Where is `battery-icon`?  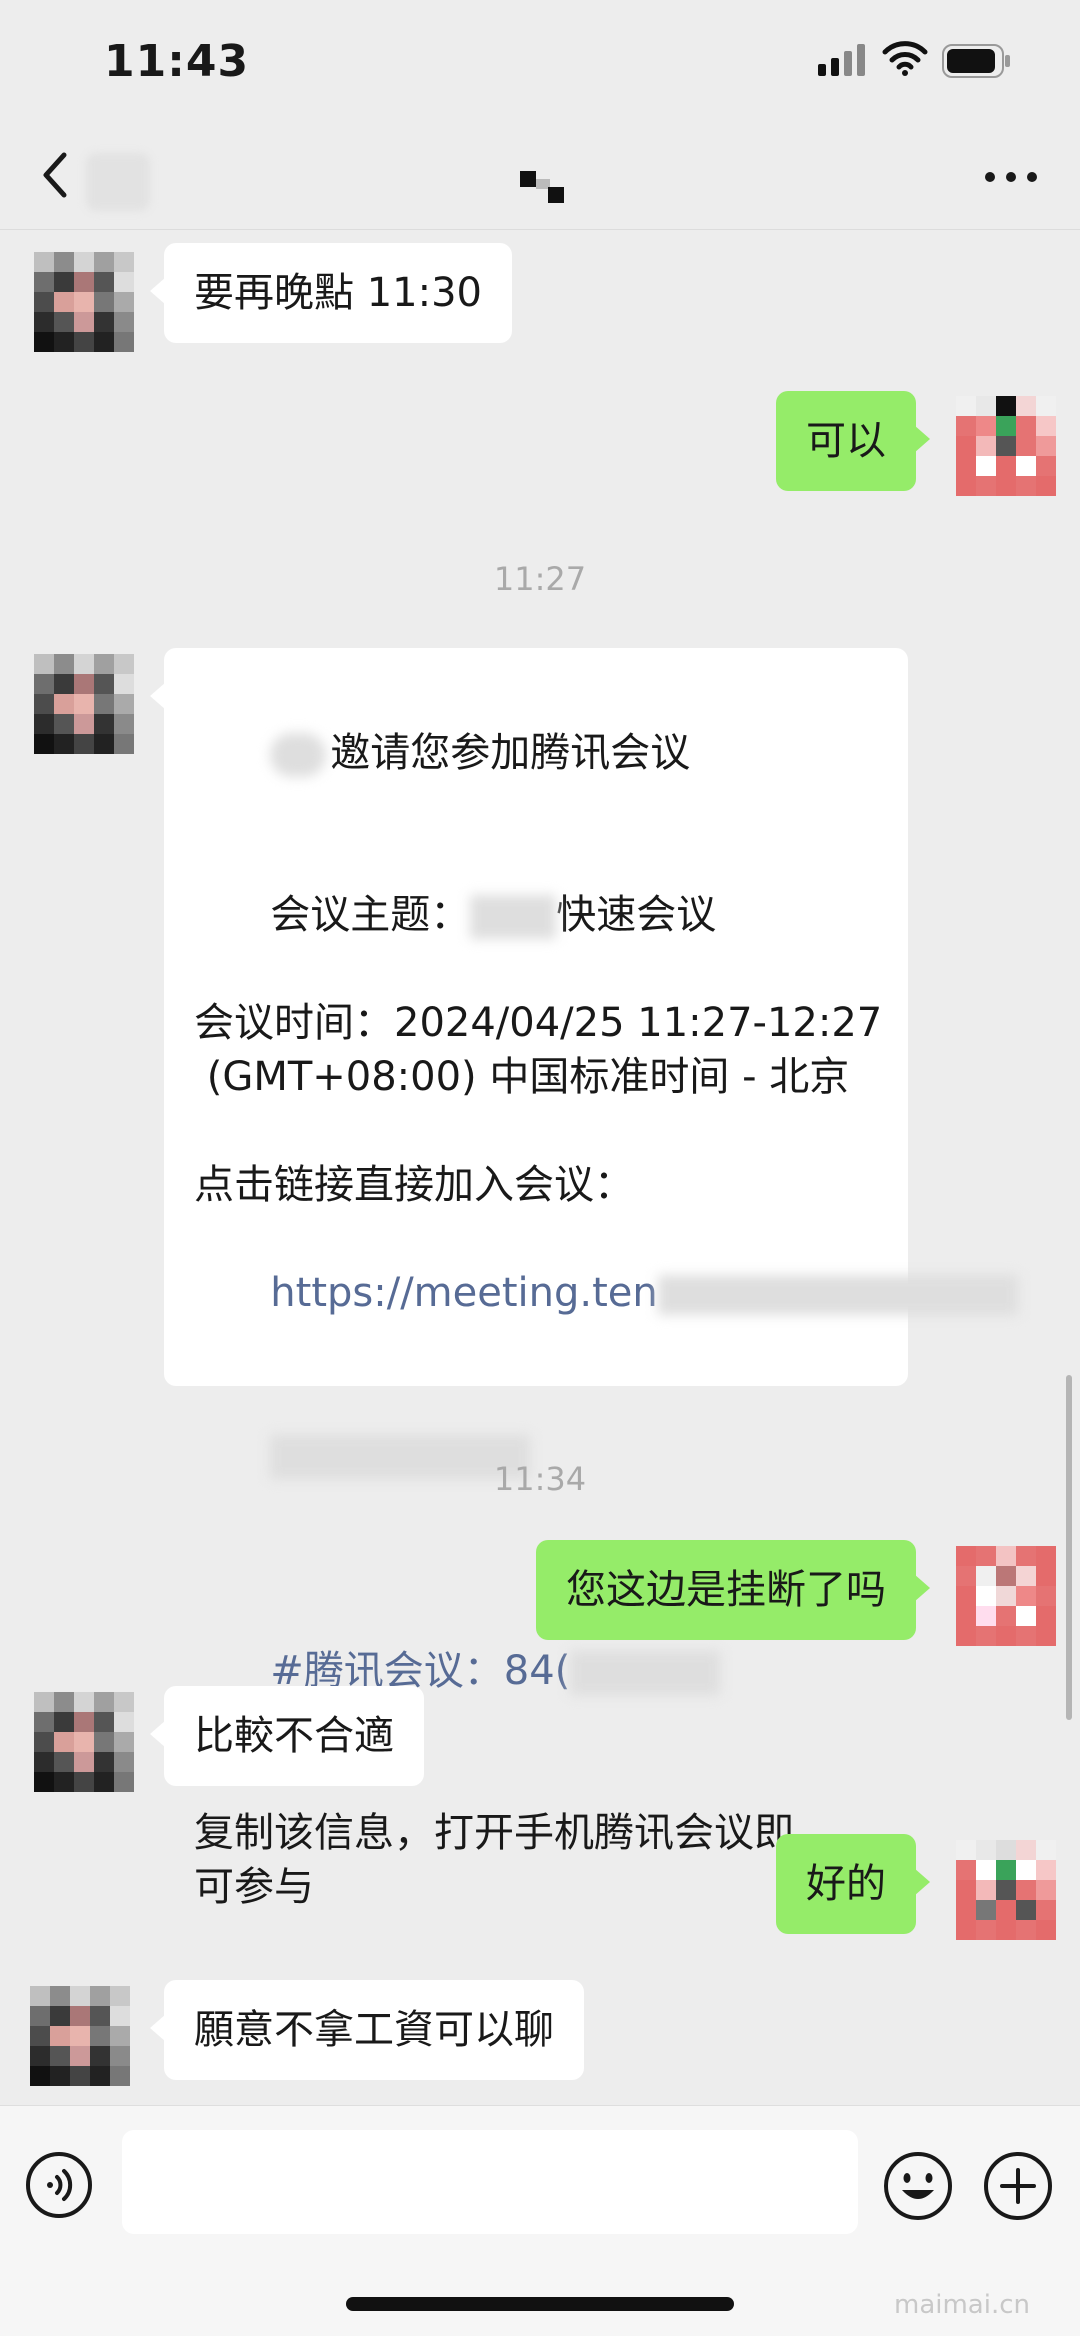 battery-icon is located at coordinates (976, 61).